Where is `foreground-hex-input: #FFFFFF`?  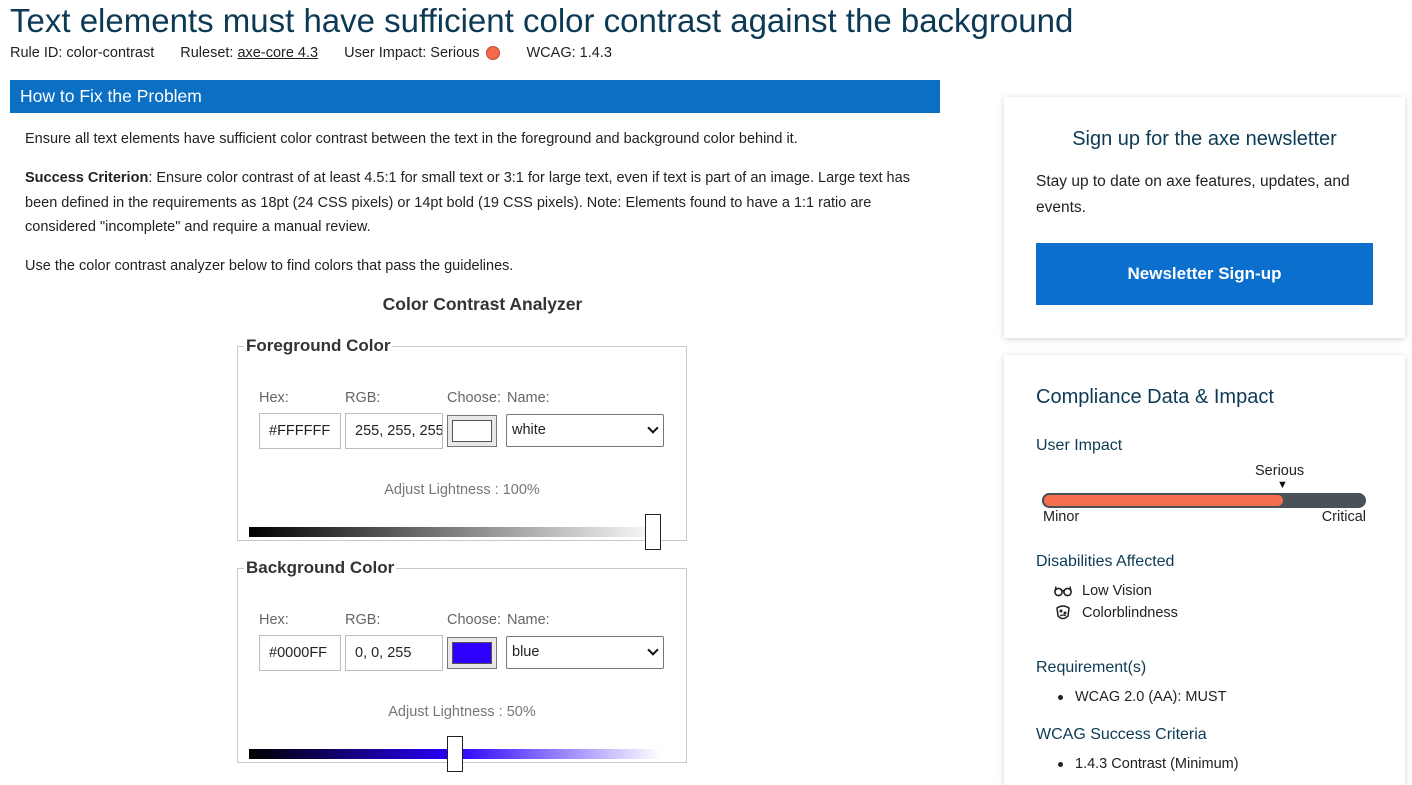
foreground-hex-input: #FFFFFF is located at coordinates (300, 431).